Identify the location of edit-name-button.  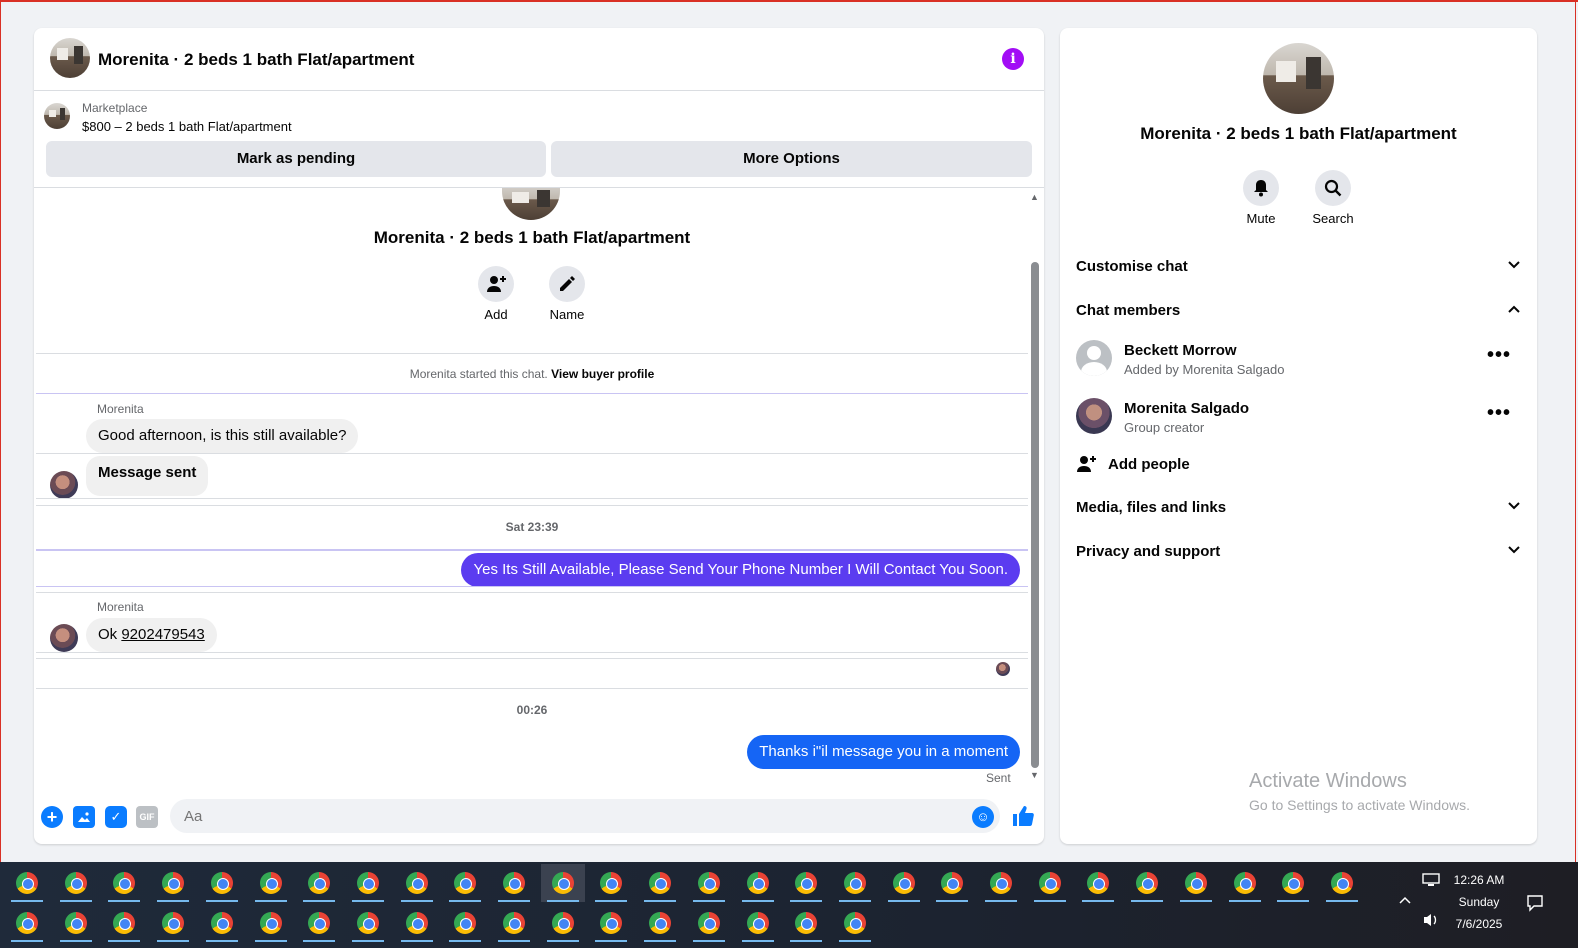
(567, 284).